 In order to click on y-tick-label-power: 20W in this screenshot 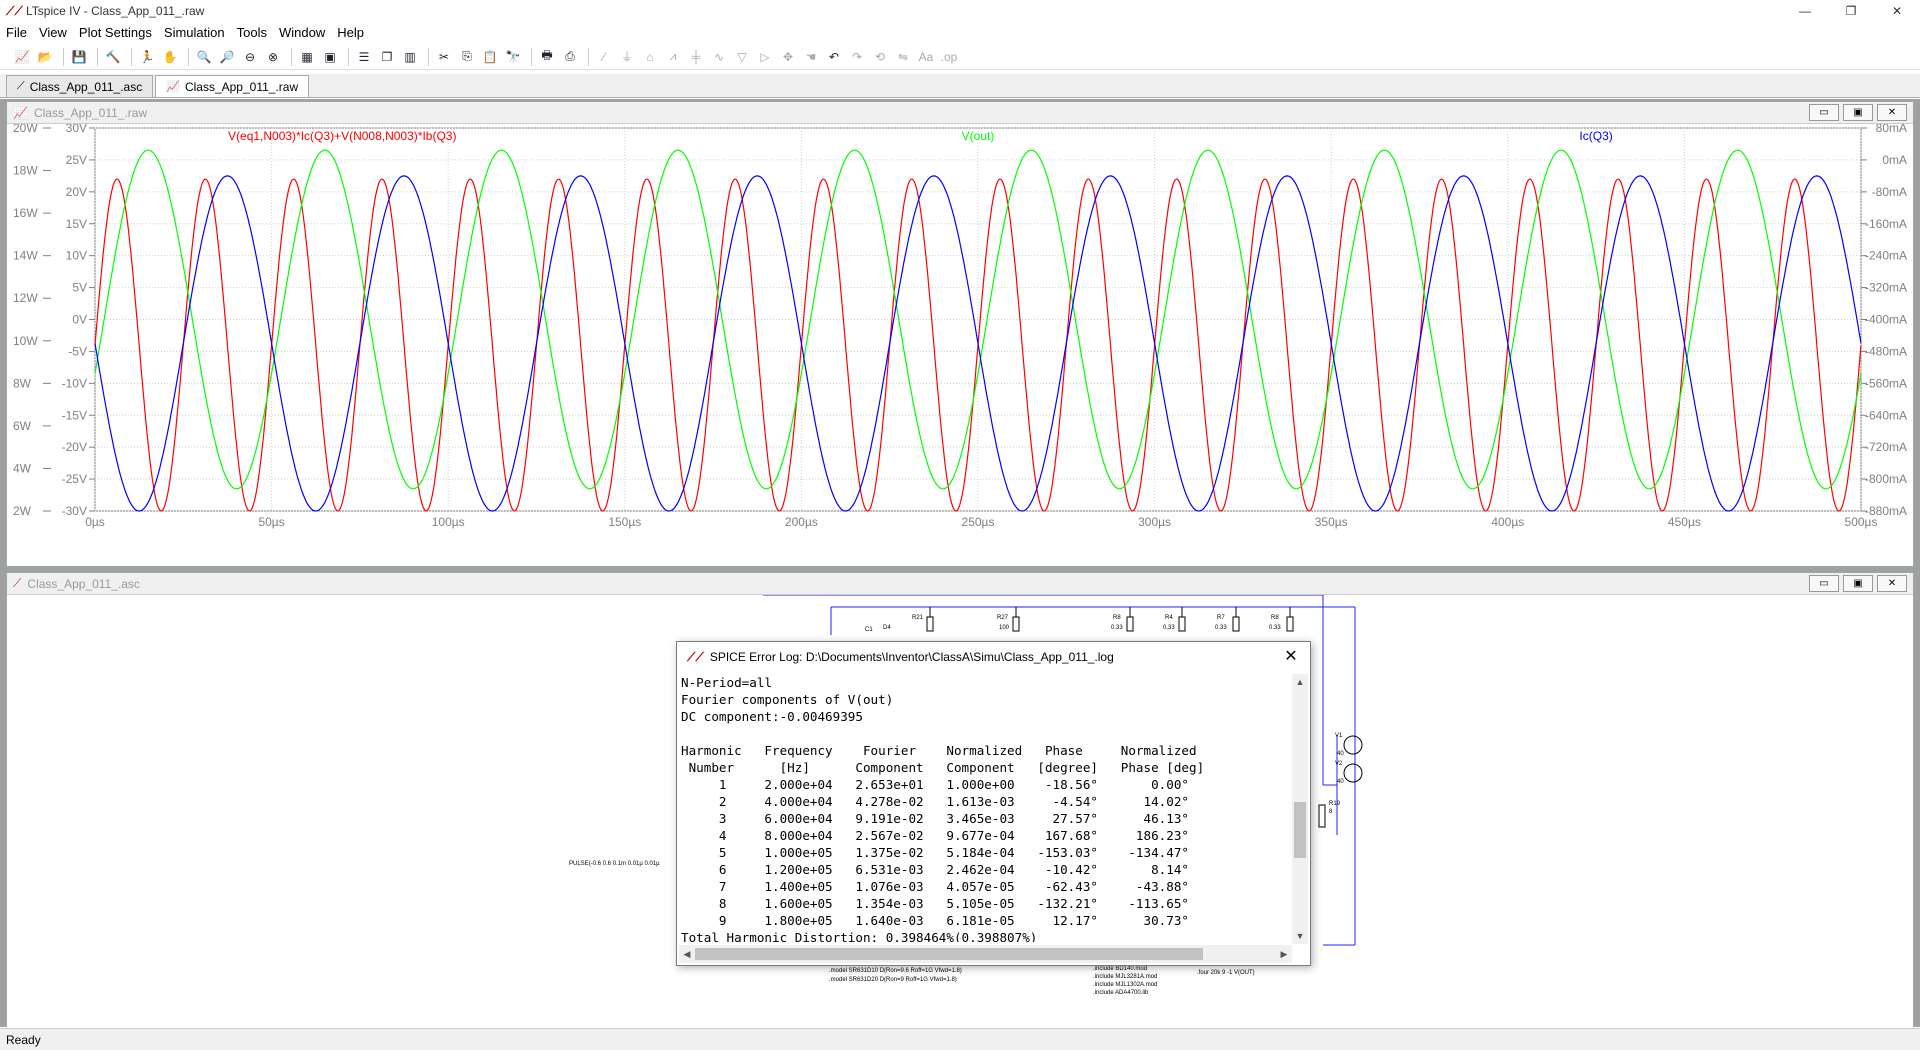, I will do `click(25, 129)`.